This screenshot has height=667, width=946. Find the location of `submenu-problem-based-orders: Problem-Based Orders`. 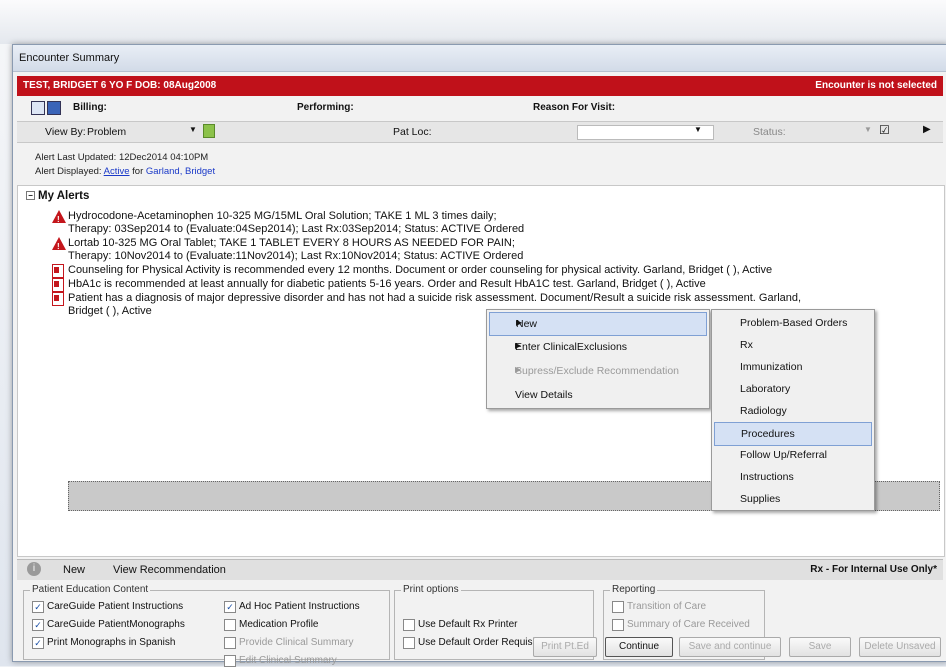

submenu-problem-based-orders: Problem-Based Orders is located at coordinates (793, 323).